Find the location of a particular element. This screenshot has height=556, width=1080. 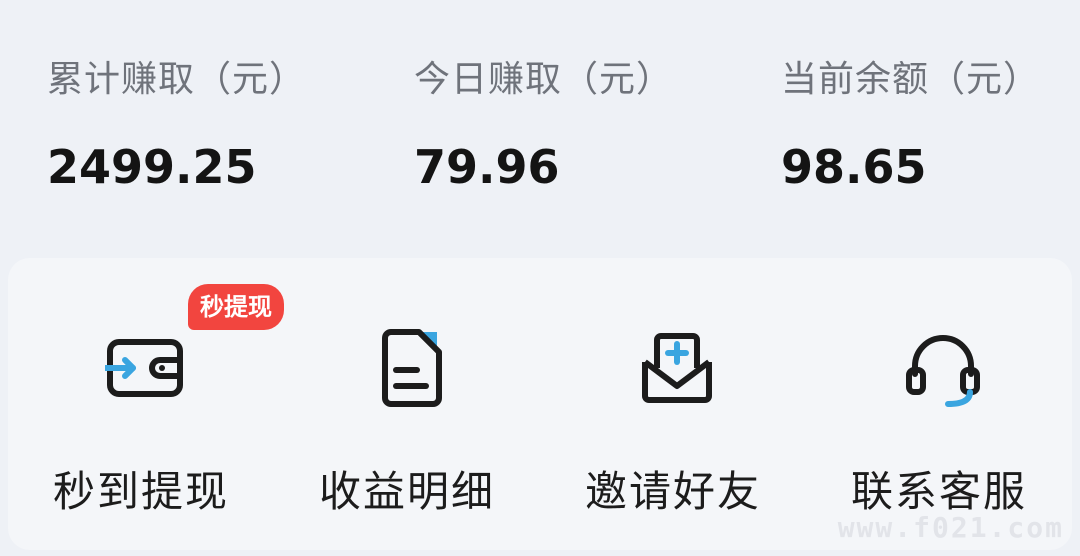

action-label: 收益明细 is located at coordinates (406, 491).